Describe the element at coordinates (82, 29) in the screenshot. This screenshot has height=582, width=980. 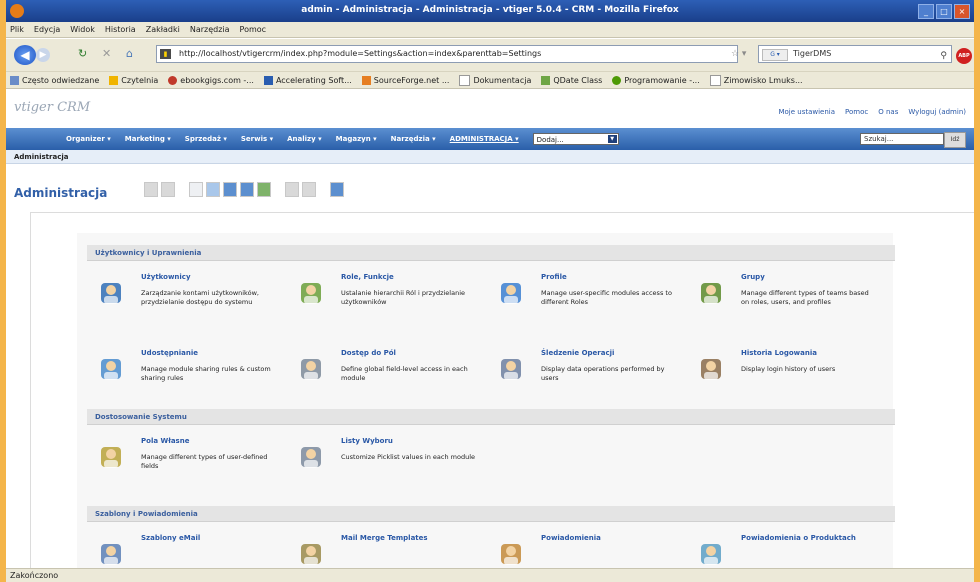
I see `menu-view: Widok` at that location.